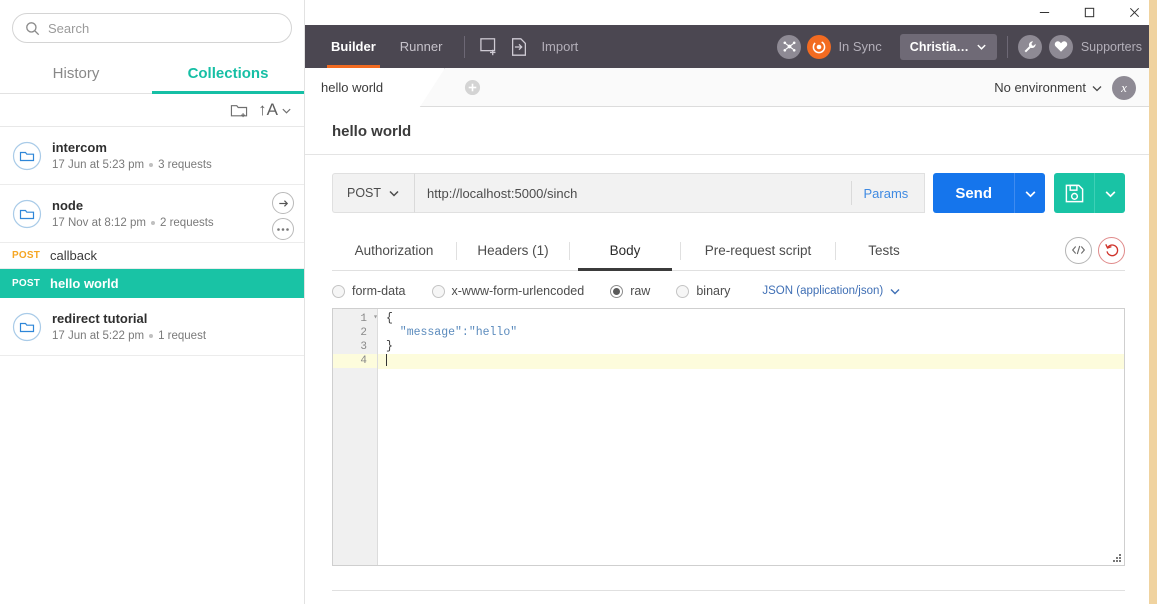 Image resolution: width=1157 pixels, height=604 pixels. What do you see at coordinates (421, 46) in the screenshot?
I see `header-tab-runner: Runner` at bounding box center [421, 46].